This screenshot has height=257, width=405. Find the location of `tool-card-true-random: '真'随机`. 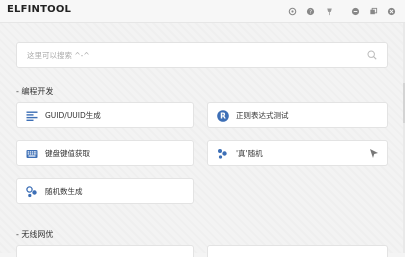

tool-card-true-random: '真'随机 is located at coordinates (297, 153).